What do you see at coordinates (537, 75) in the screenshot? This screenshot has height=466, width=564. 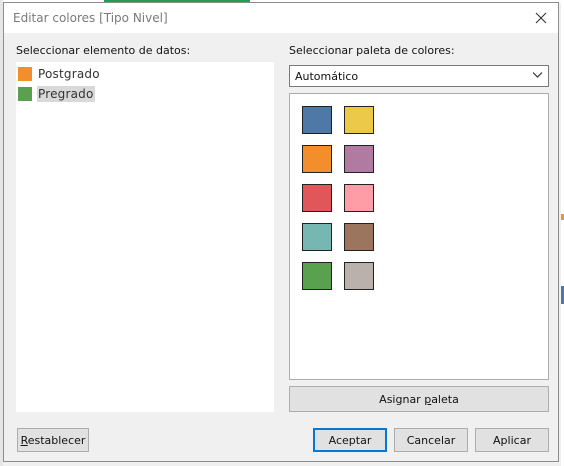 I see `chevron-down-icon` at bounding box center [537, 75].